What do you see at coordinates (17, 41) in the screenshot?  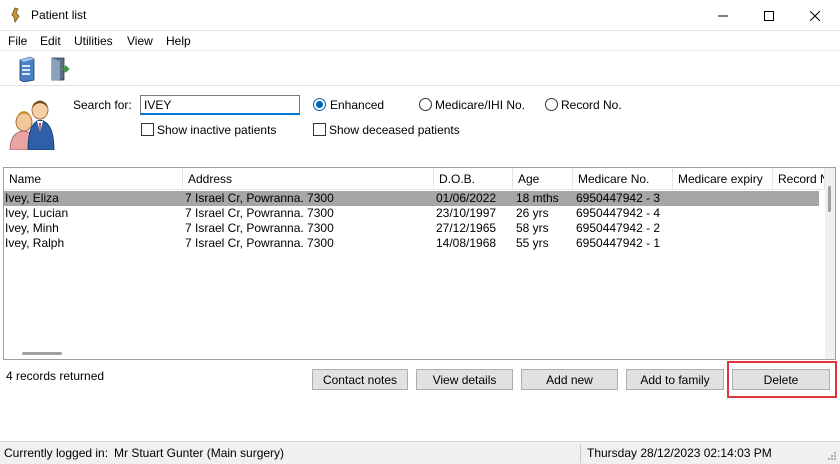 I see `menu-file: File` at bounding box center [17, 41].